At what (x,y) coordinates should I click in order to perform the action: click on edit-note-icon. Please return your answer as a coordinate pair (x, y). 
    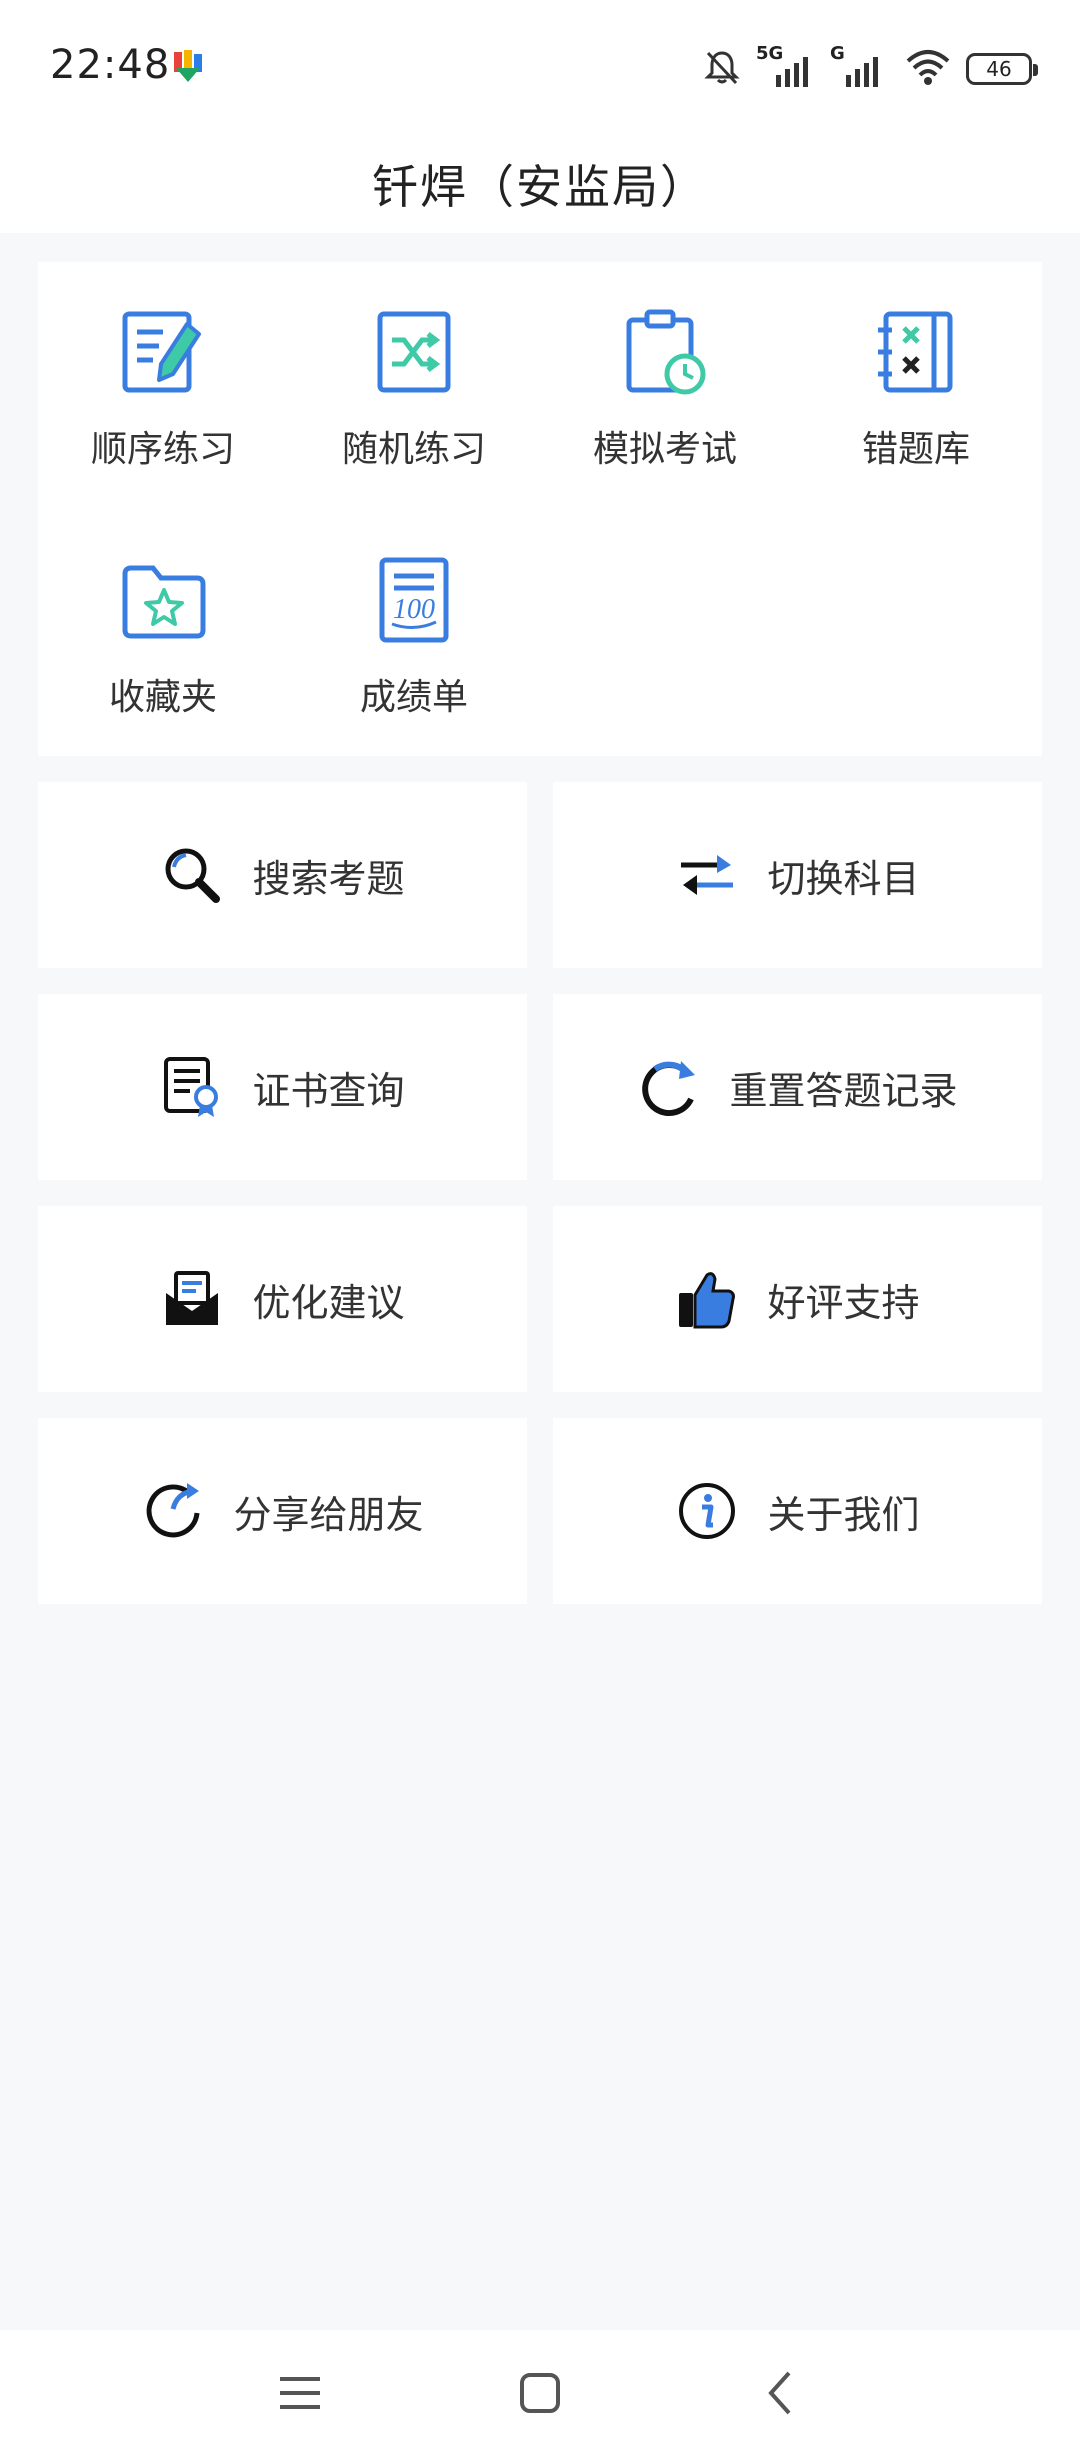
    Looking at the image, I should click on (163, 352).